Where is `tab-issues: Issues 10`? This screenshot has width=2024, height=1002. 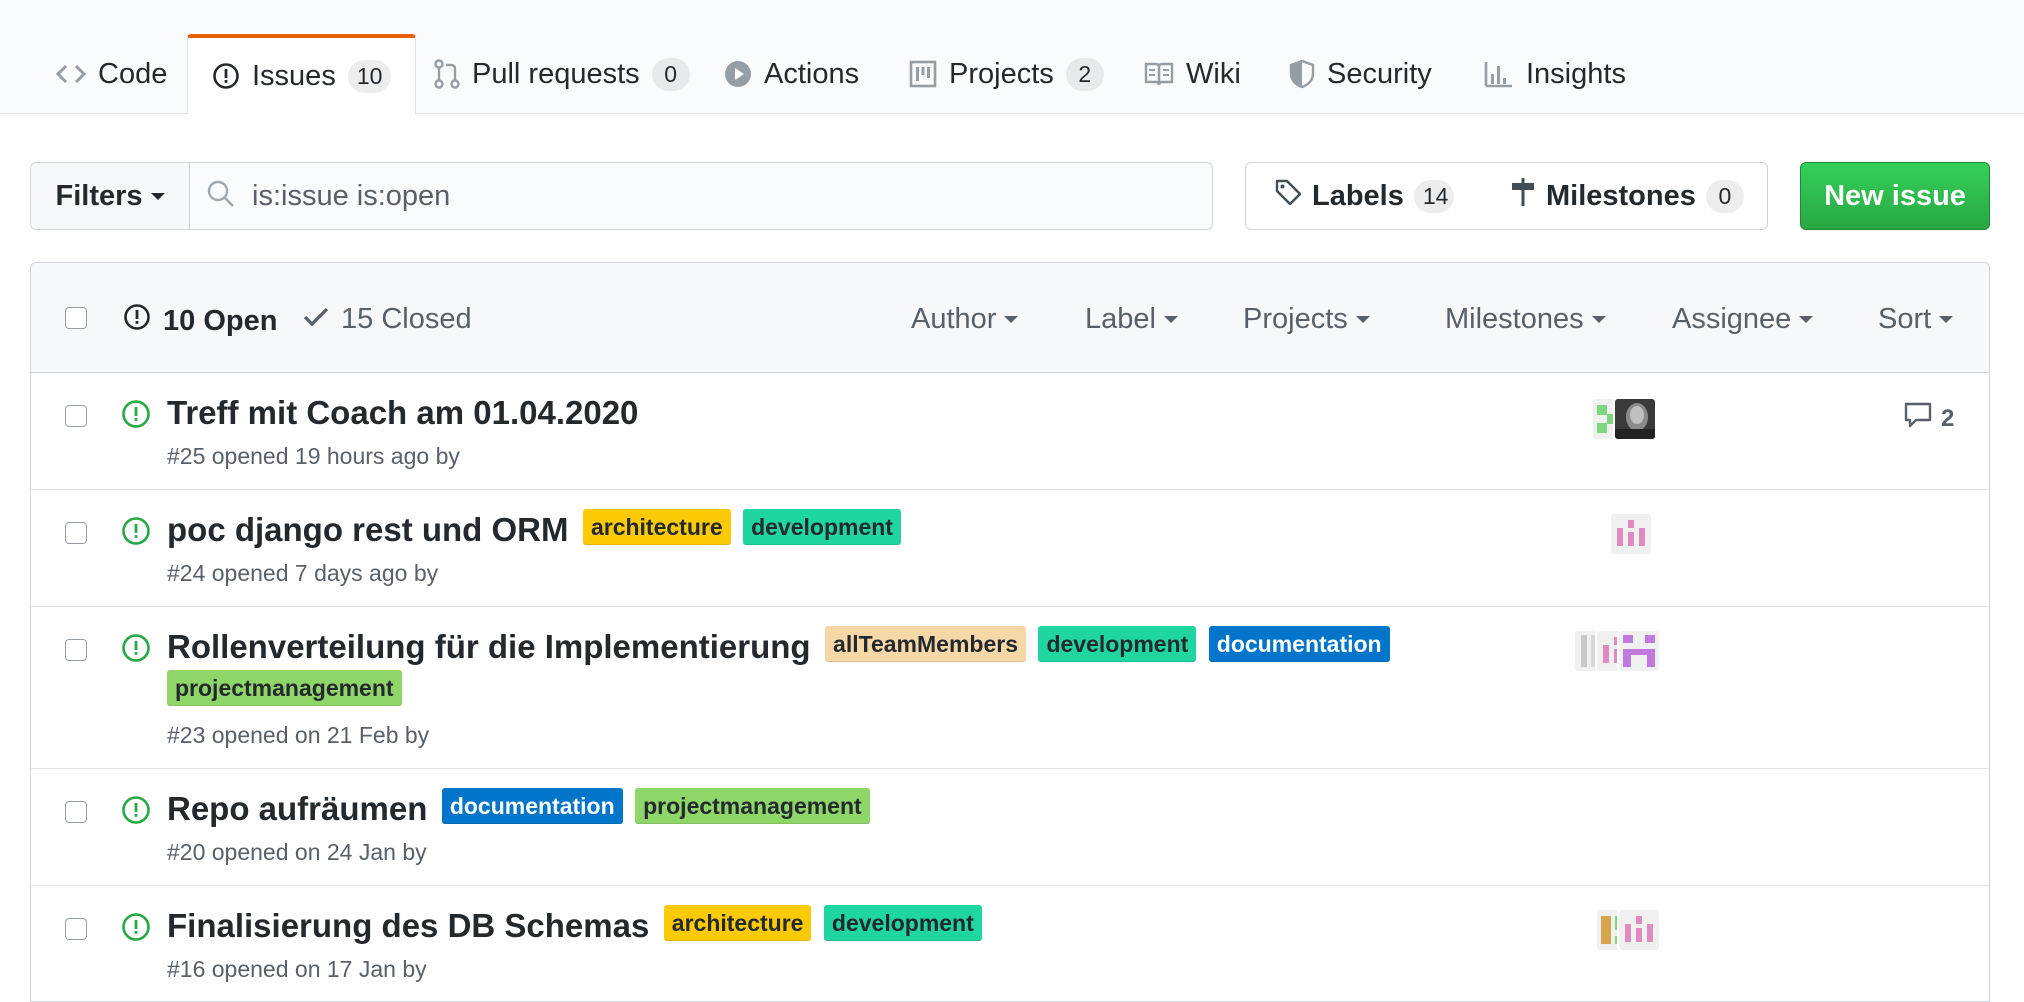 tab-issues: Issues 10 is located at coordinates (302, 74).